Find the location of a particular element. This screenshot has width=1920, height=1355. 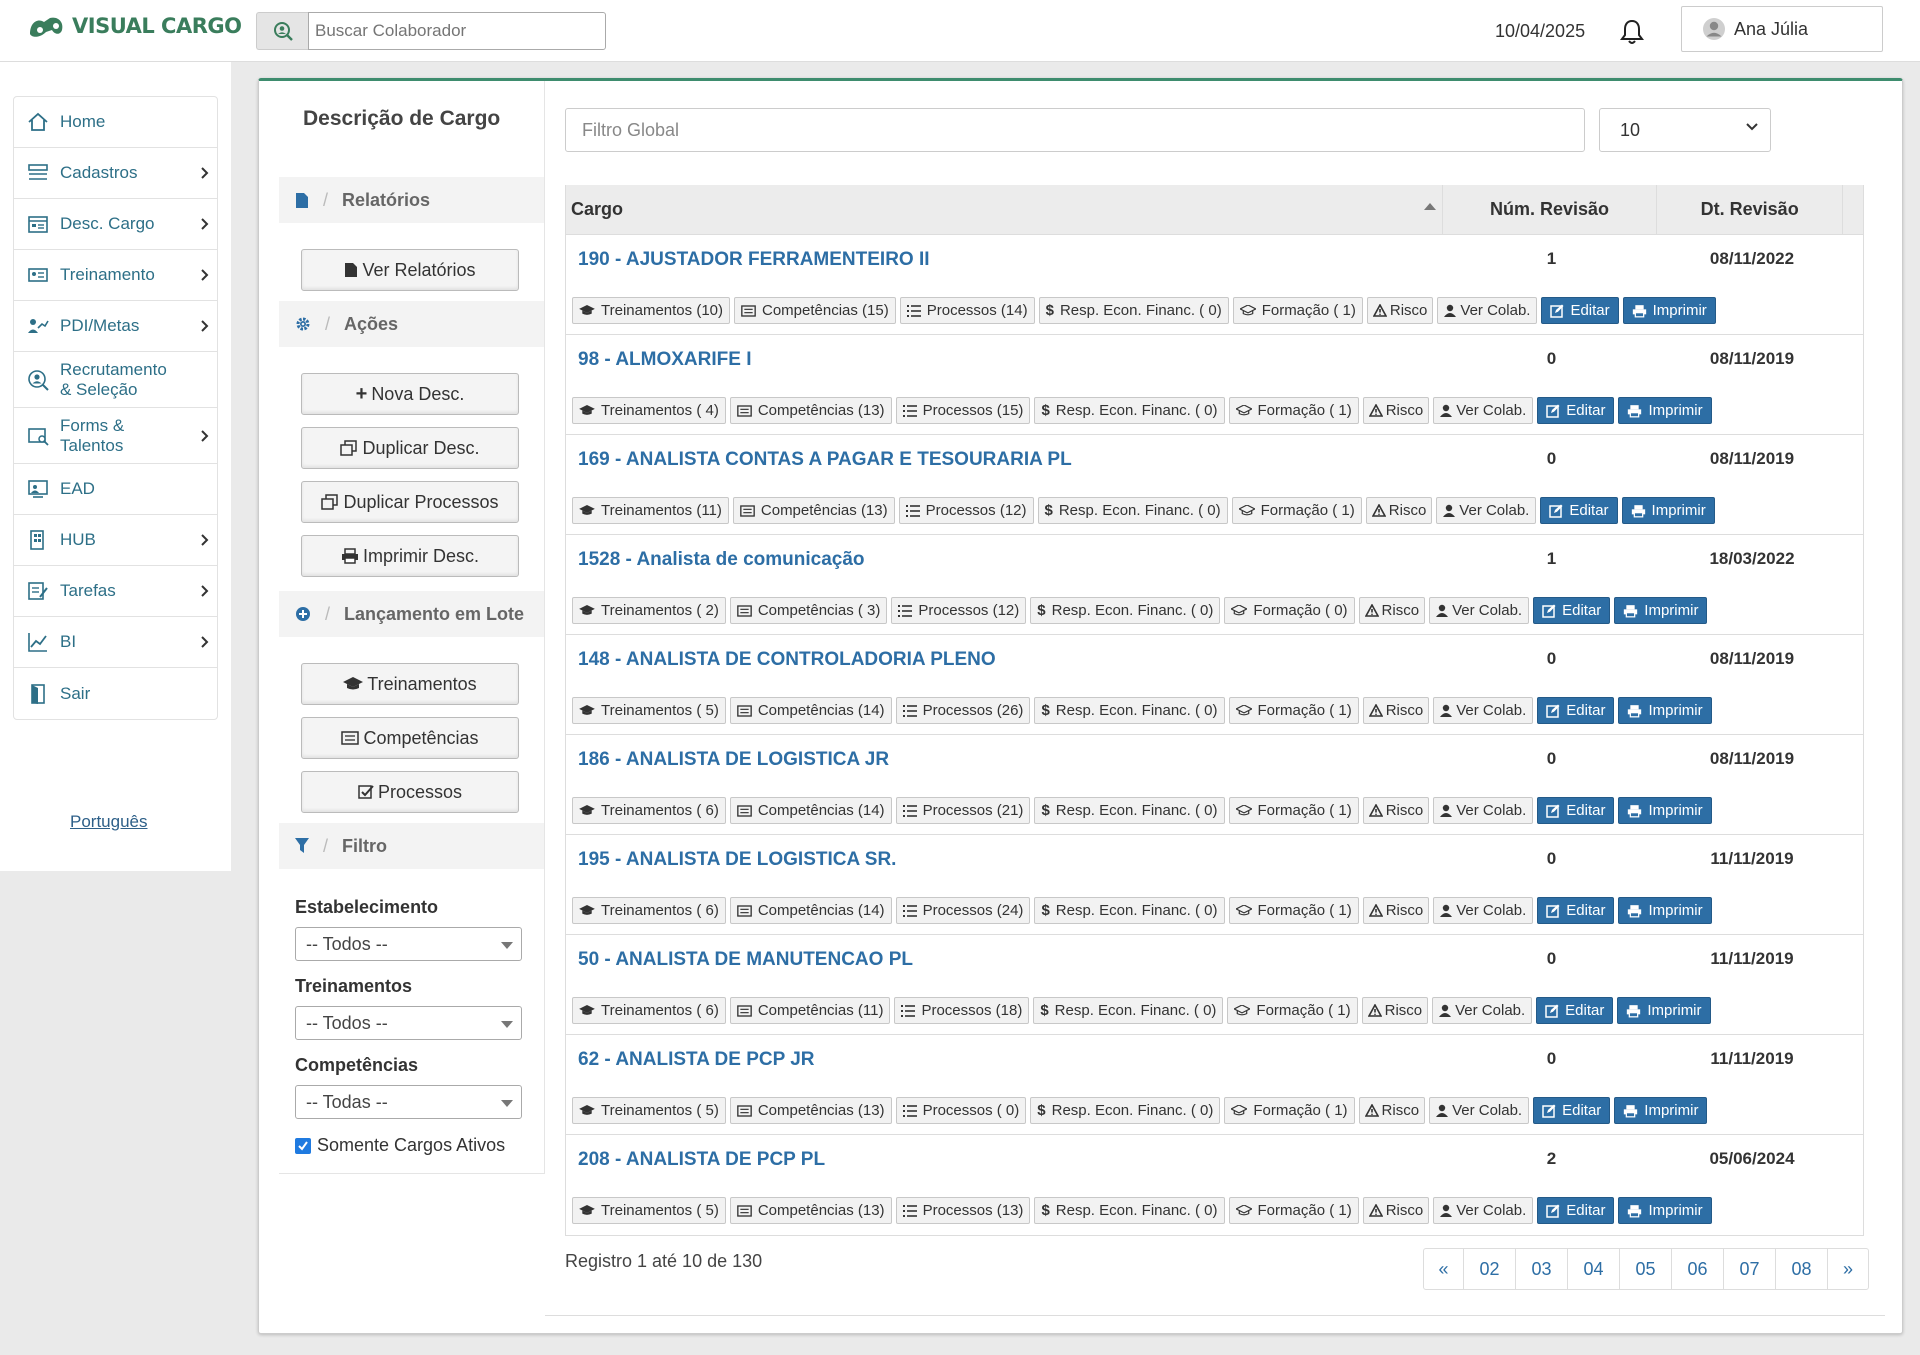

processos-chip: Processos (26) is located at coordinates (963, 710).